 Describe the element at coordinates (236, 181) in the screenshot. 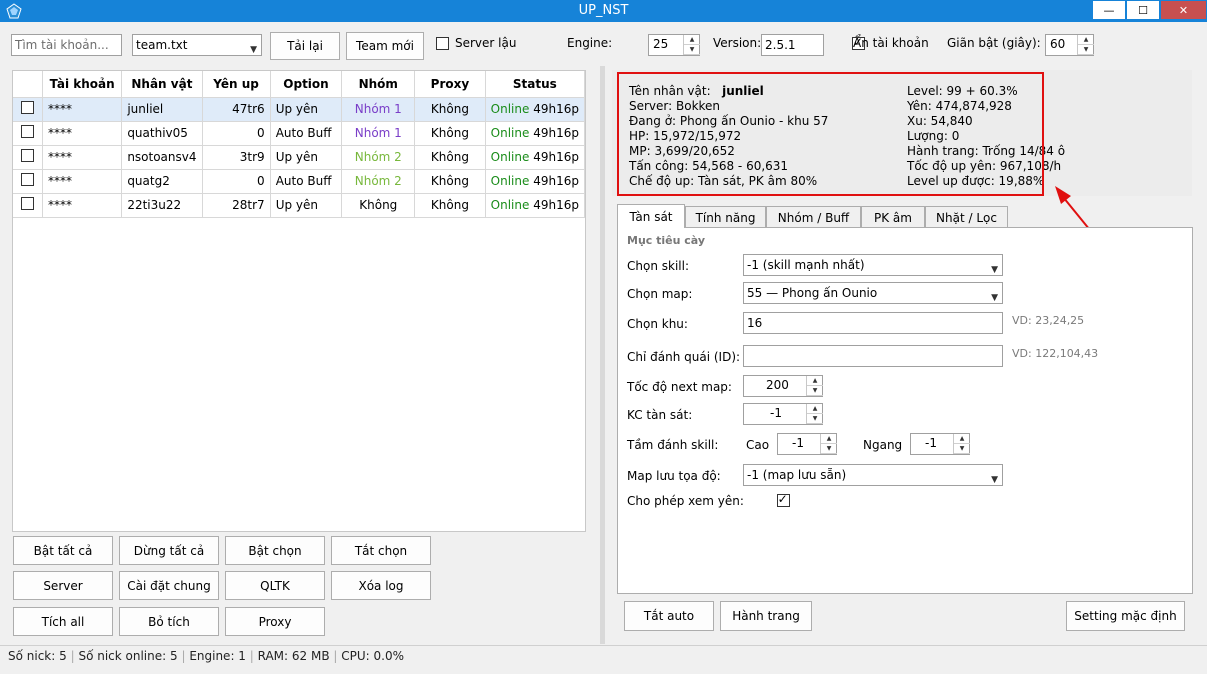

I see `cell-yen: 0` at that location.